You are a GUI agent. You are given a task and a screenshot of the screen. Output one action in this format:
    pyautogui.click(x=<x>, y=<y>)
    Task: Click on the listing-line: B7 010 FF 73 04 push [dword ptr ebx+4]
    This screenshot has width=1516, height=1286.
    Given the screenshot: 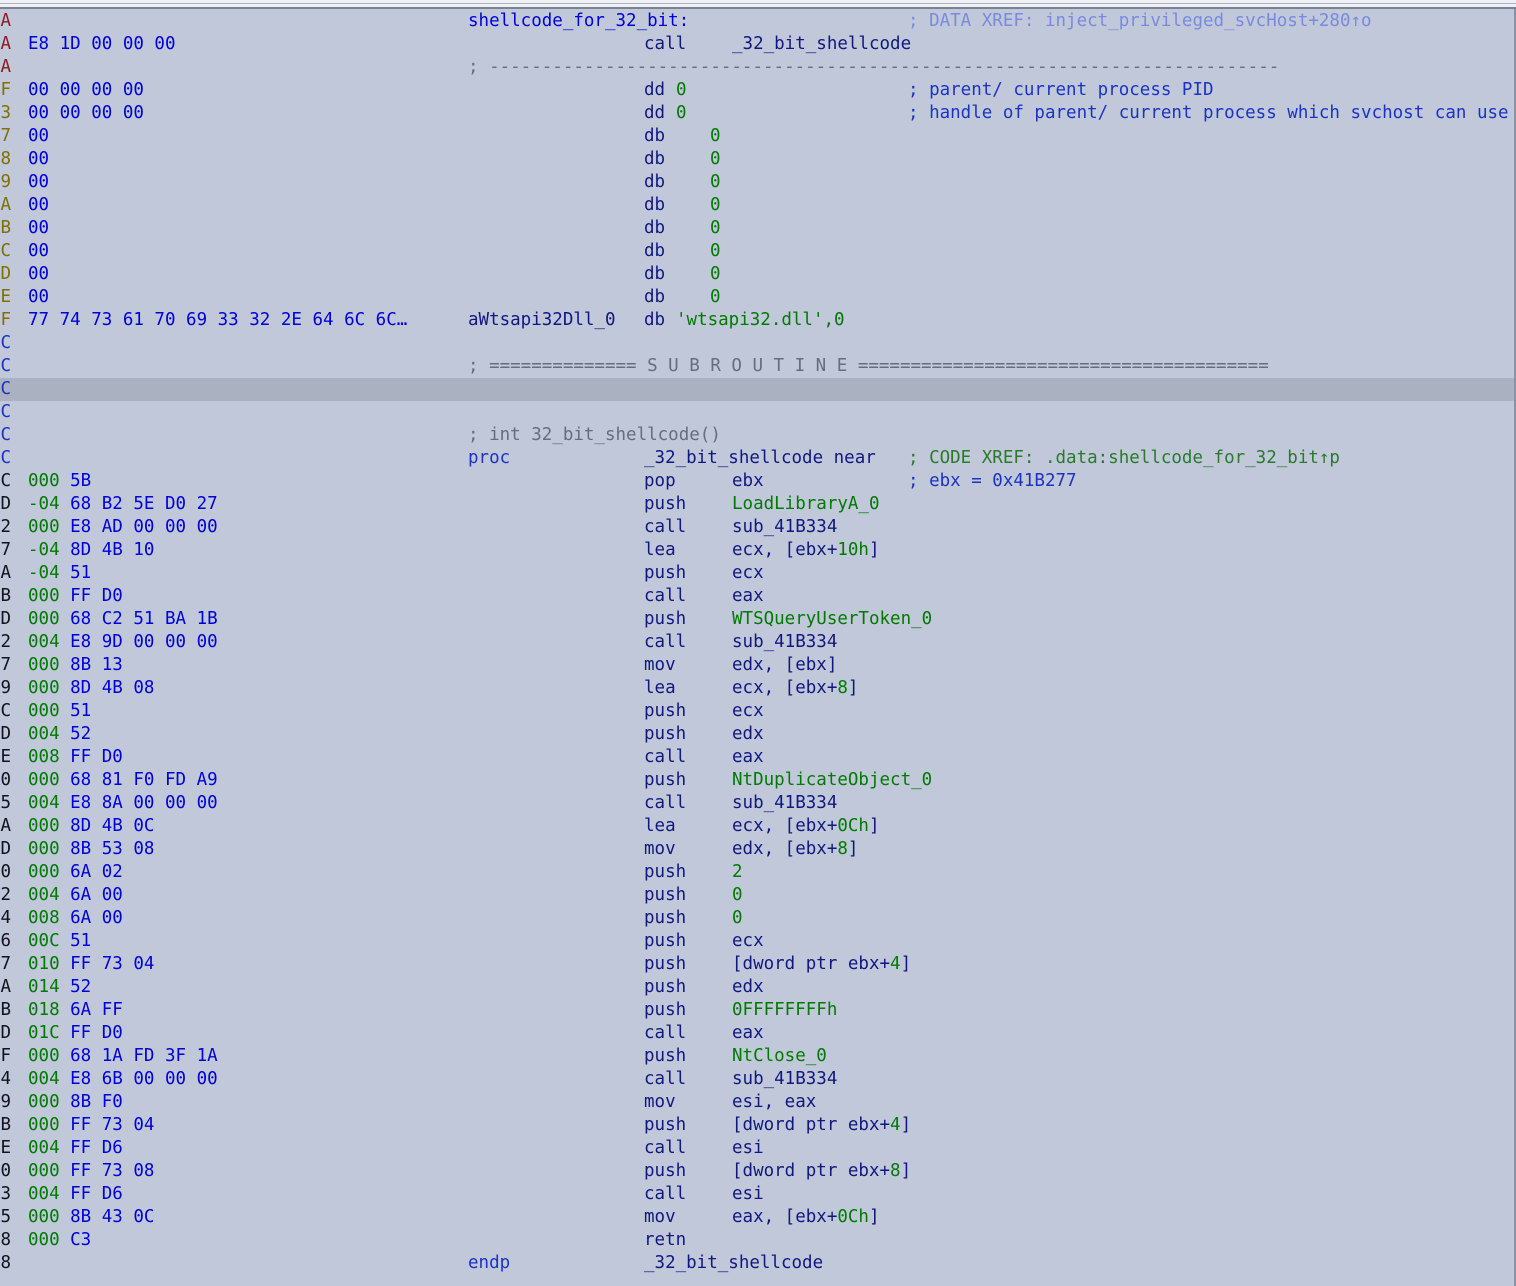 What is the action you would take?
    pyautogui.click(x=757, y=964)
    